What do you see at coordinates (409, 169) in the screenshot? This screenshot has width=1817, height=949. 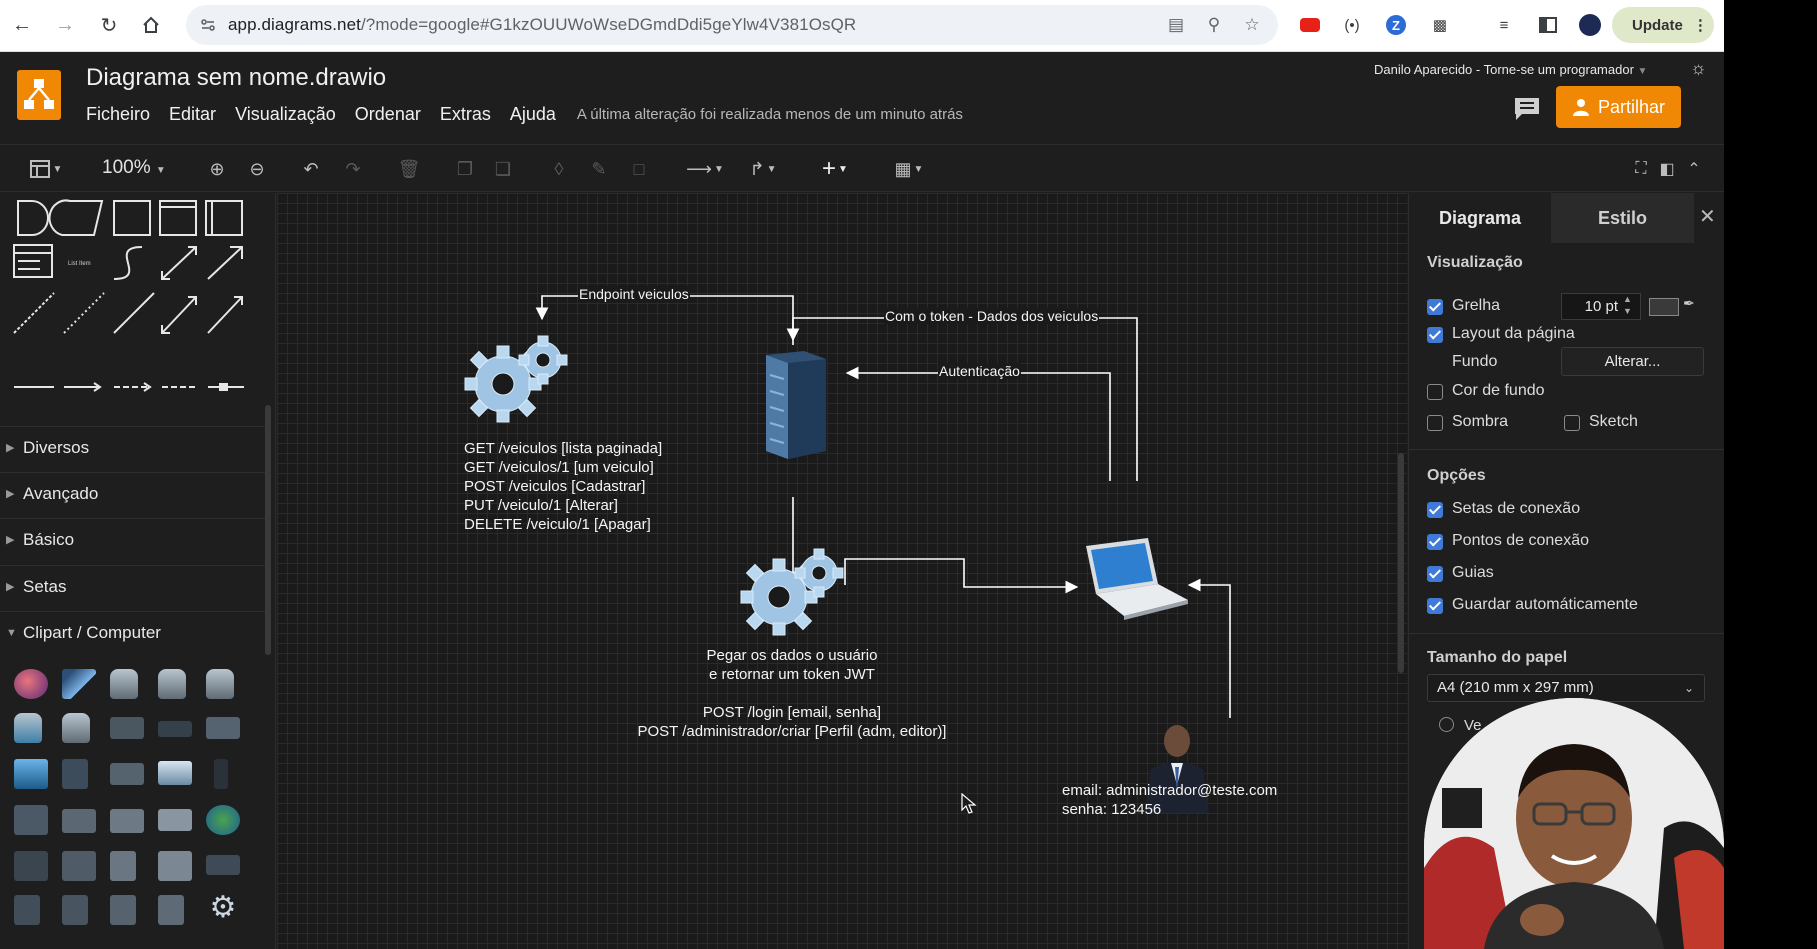 I see `delete-icon: 🗑` at bounding box center [409, 169].